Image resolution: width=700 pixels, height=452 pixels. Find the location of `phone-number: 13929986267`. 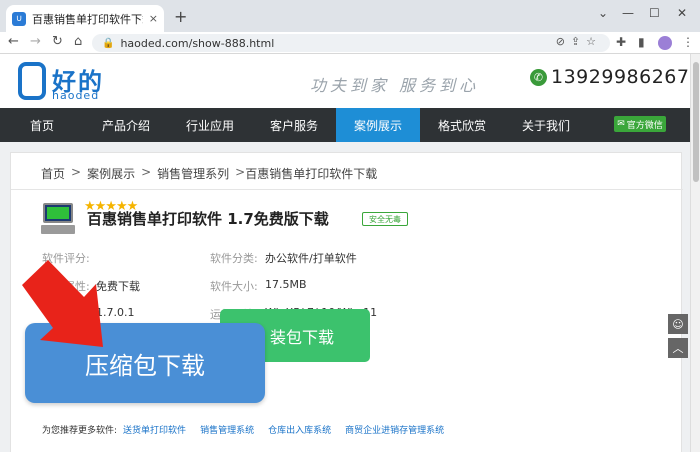

phone-number: 13929986267 is located at coordinates (620, 77).